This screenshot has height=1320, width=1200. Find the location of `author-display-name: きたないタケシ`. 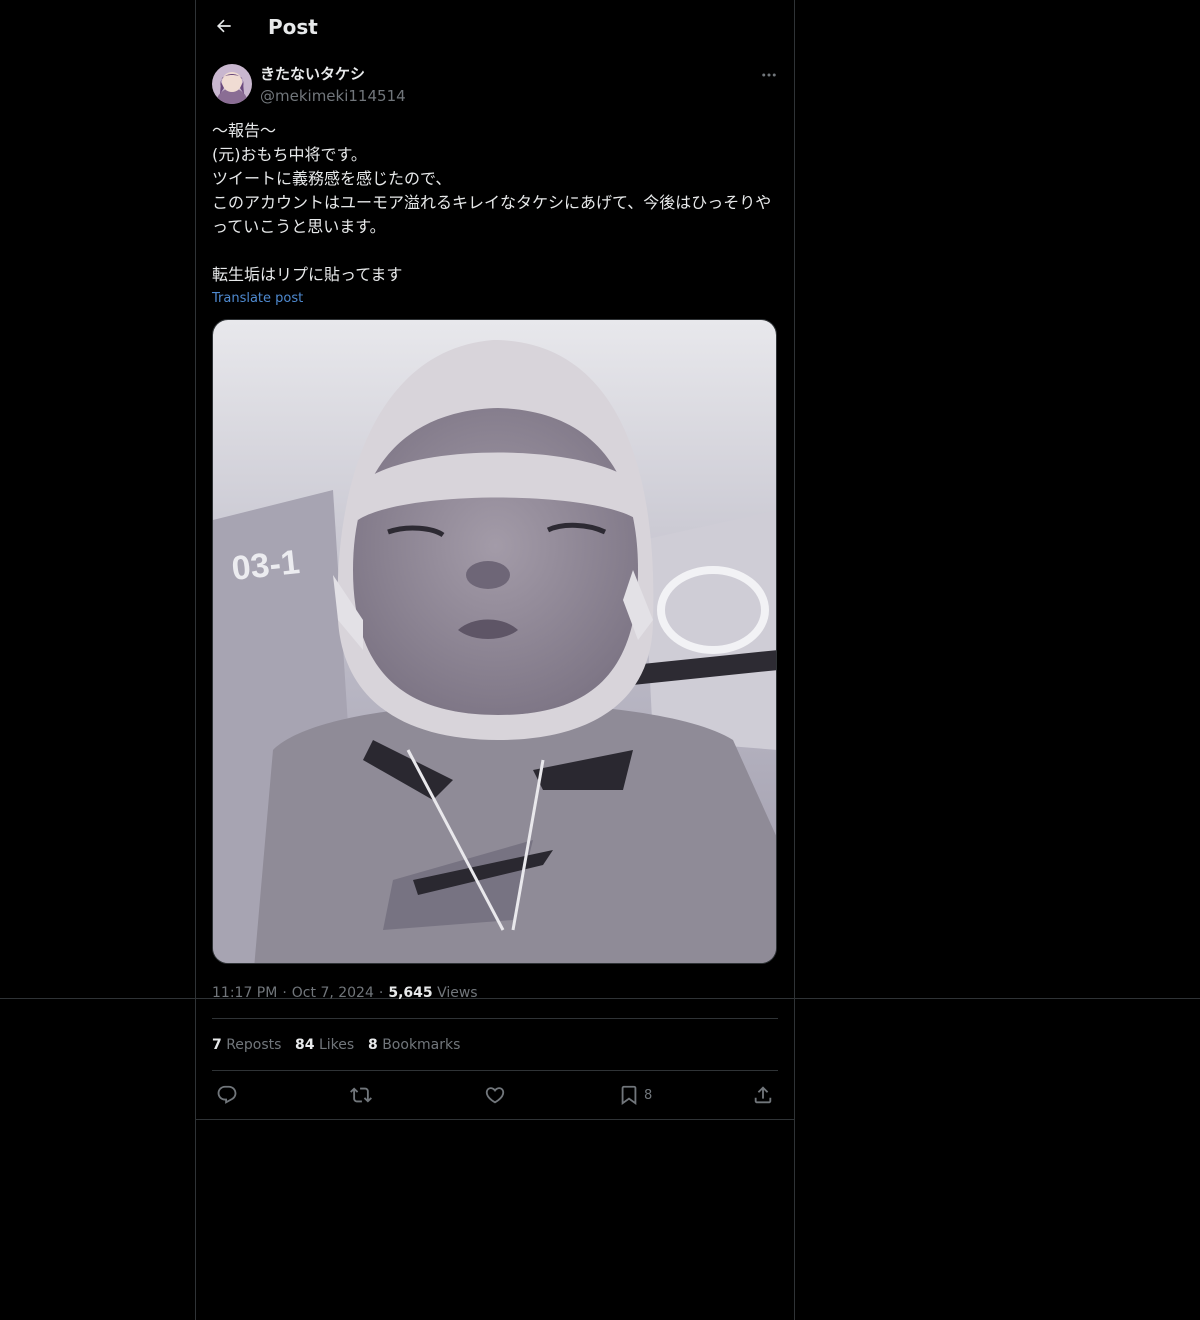

author-display-name: きたないタケシ is located at coordinates (312, 74).